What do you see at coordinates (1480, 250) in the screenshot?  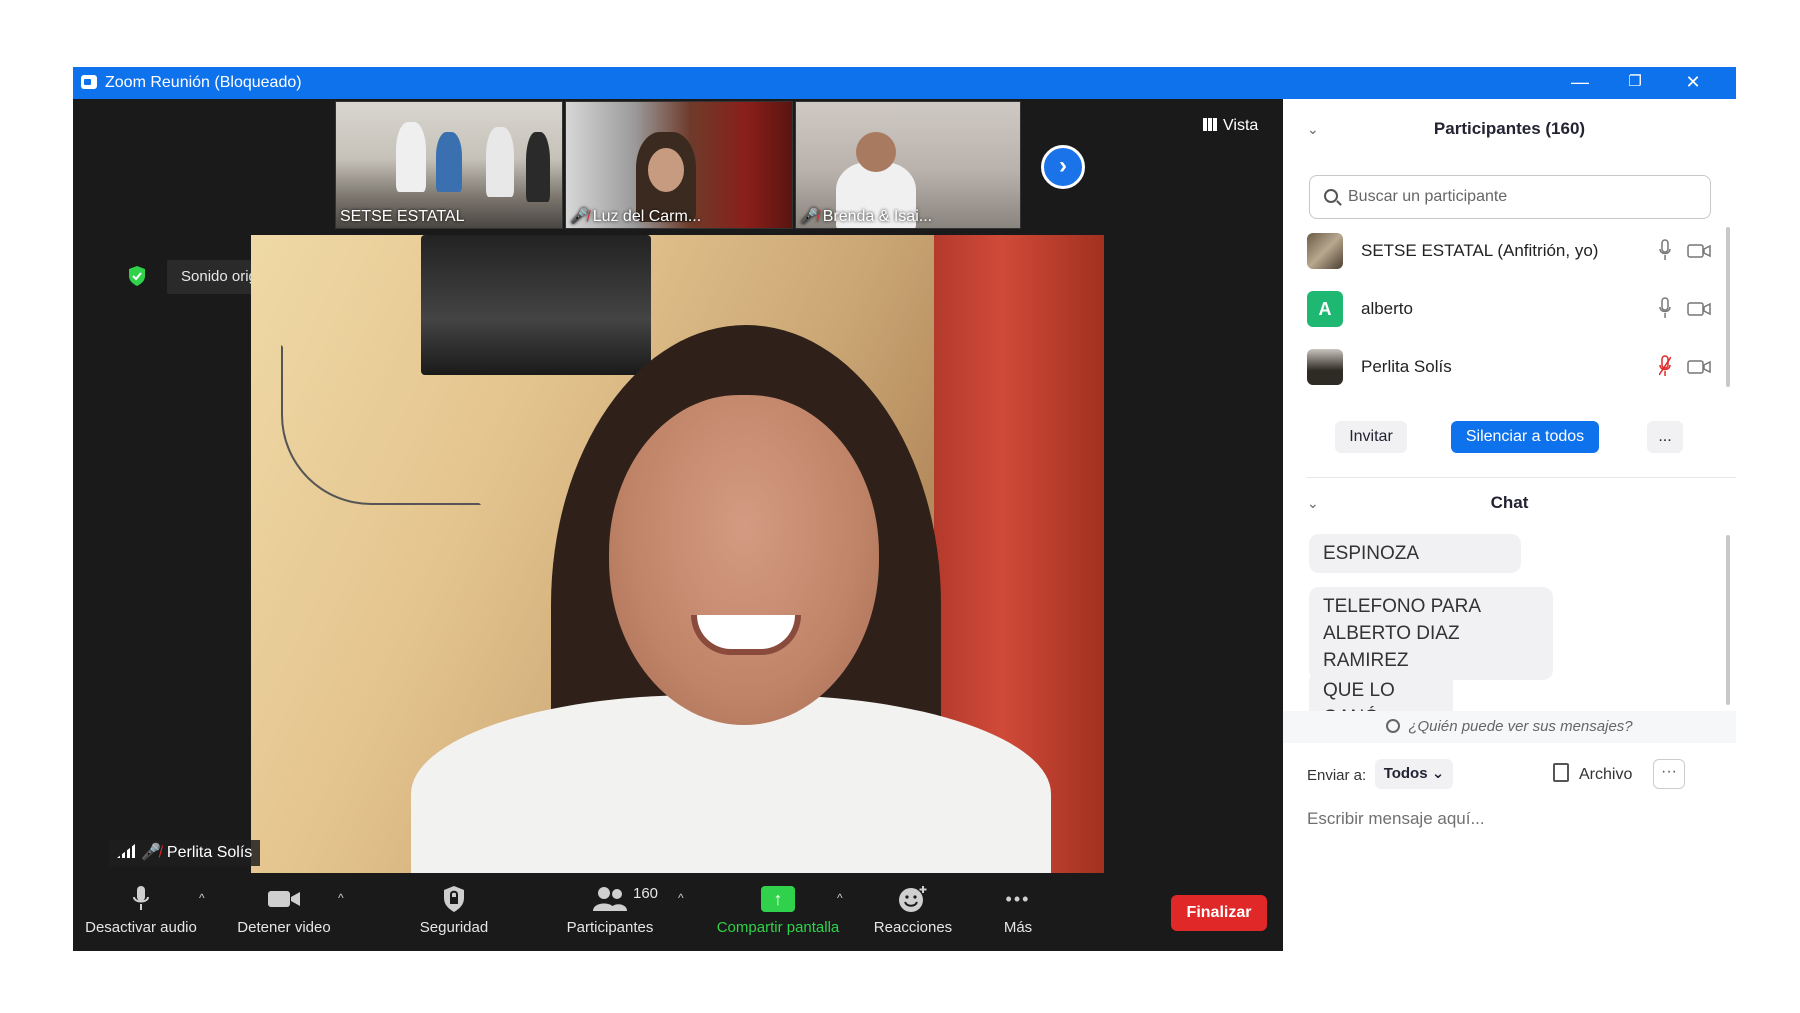 I see `participant-name: SETSE ESTATAL (Anfitrión, yo)` at bounding box center [1480, 250].